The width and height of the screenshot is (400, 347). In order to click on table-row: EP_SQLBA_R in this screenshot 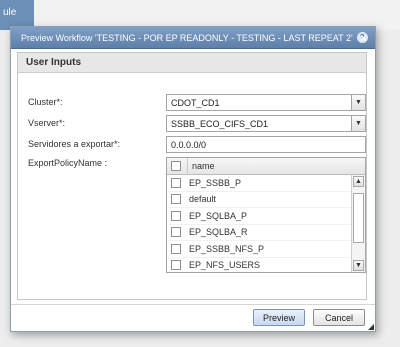, I will do `click(259, 233)`.